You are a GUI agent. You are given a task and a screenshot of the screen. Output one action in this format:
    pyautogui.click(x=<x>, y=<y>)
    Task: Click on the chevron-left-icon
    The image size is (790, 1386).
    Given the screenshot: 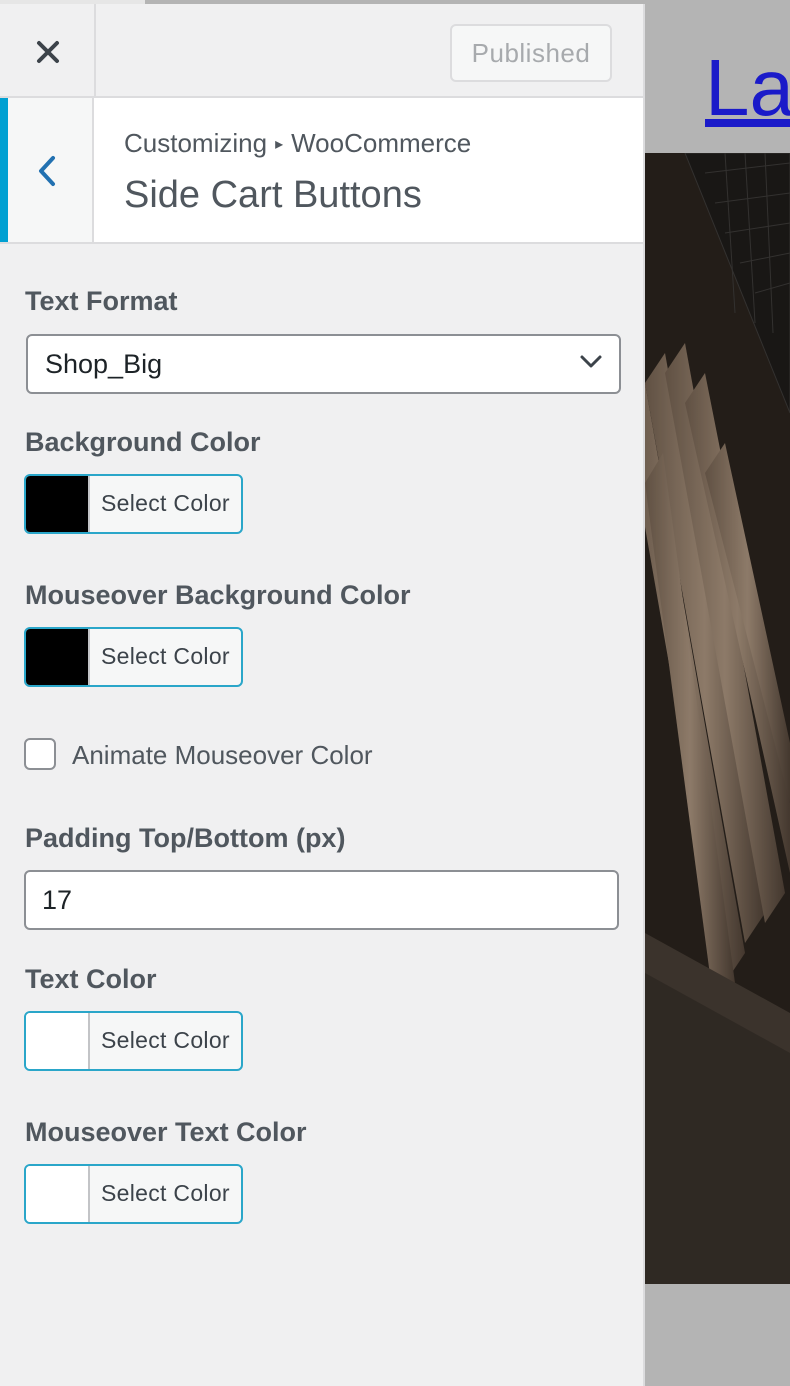 What is the action you would take?
    pyautogui.click(x=47, y=171)
    